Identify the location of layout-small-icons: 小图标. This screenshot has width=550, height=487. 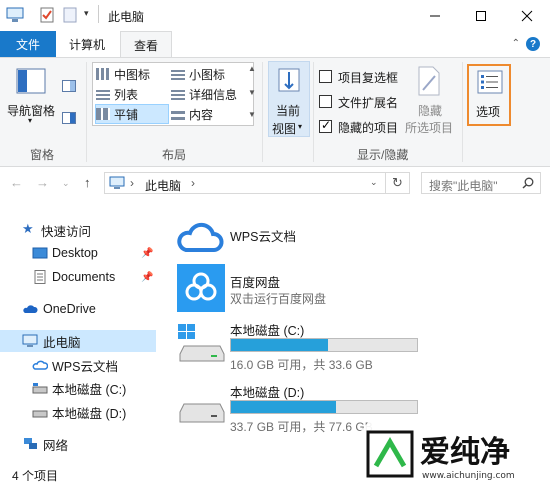
(211, 74).